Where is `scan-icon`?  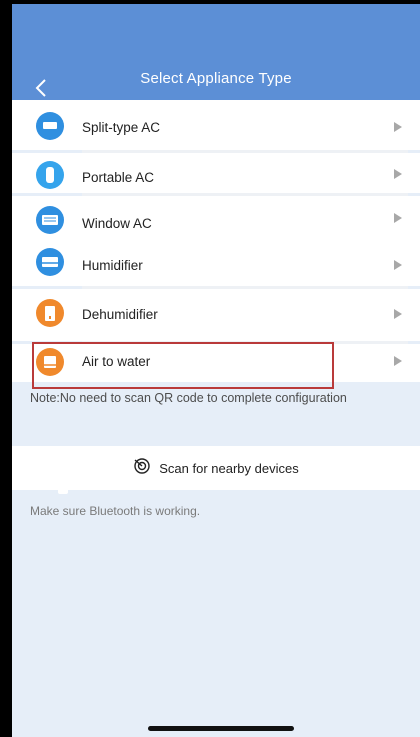 scan-icon is located at coordinates (142, 468).